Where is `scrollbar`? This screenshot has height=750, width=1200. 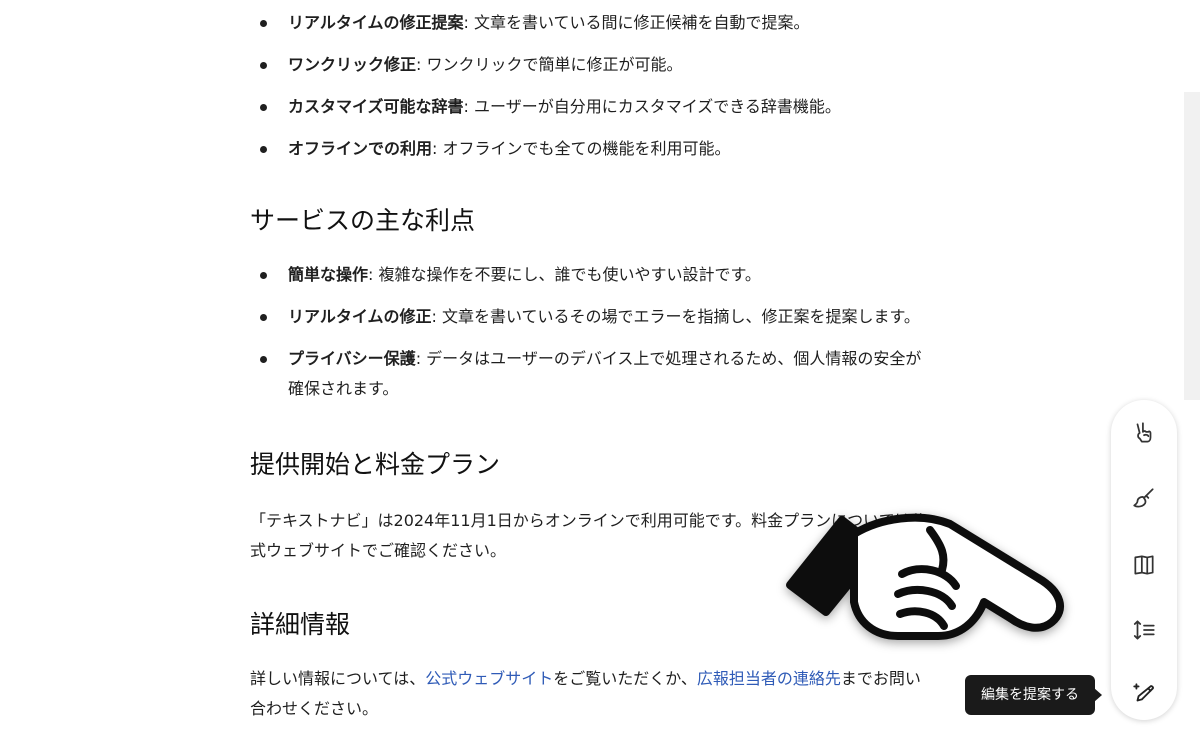
scrollbar is located at coordinates (1192, 246).